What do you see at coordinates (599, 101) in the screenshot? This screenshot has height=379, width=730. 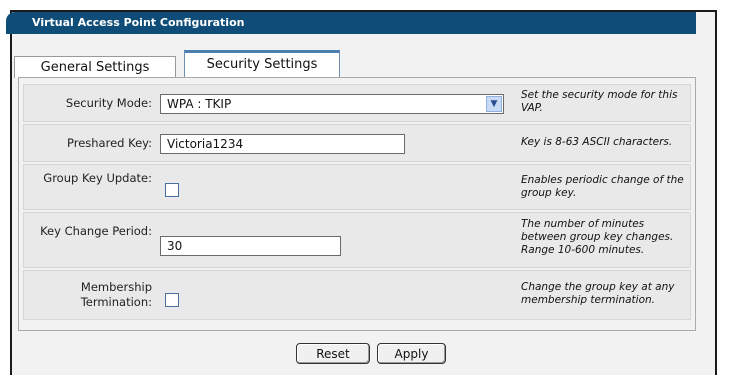 I see `security-mode-help: Set the security mode for this VAP.` at bounding box center [599, 101].